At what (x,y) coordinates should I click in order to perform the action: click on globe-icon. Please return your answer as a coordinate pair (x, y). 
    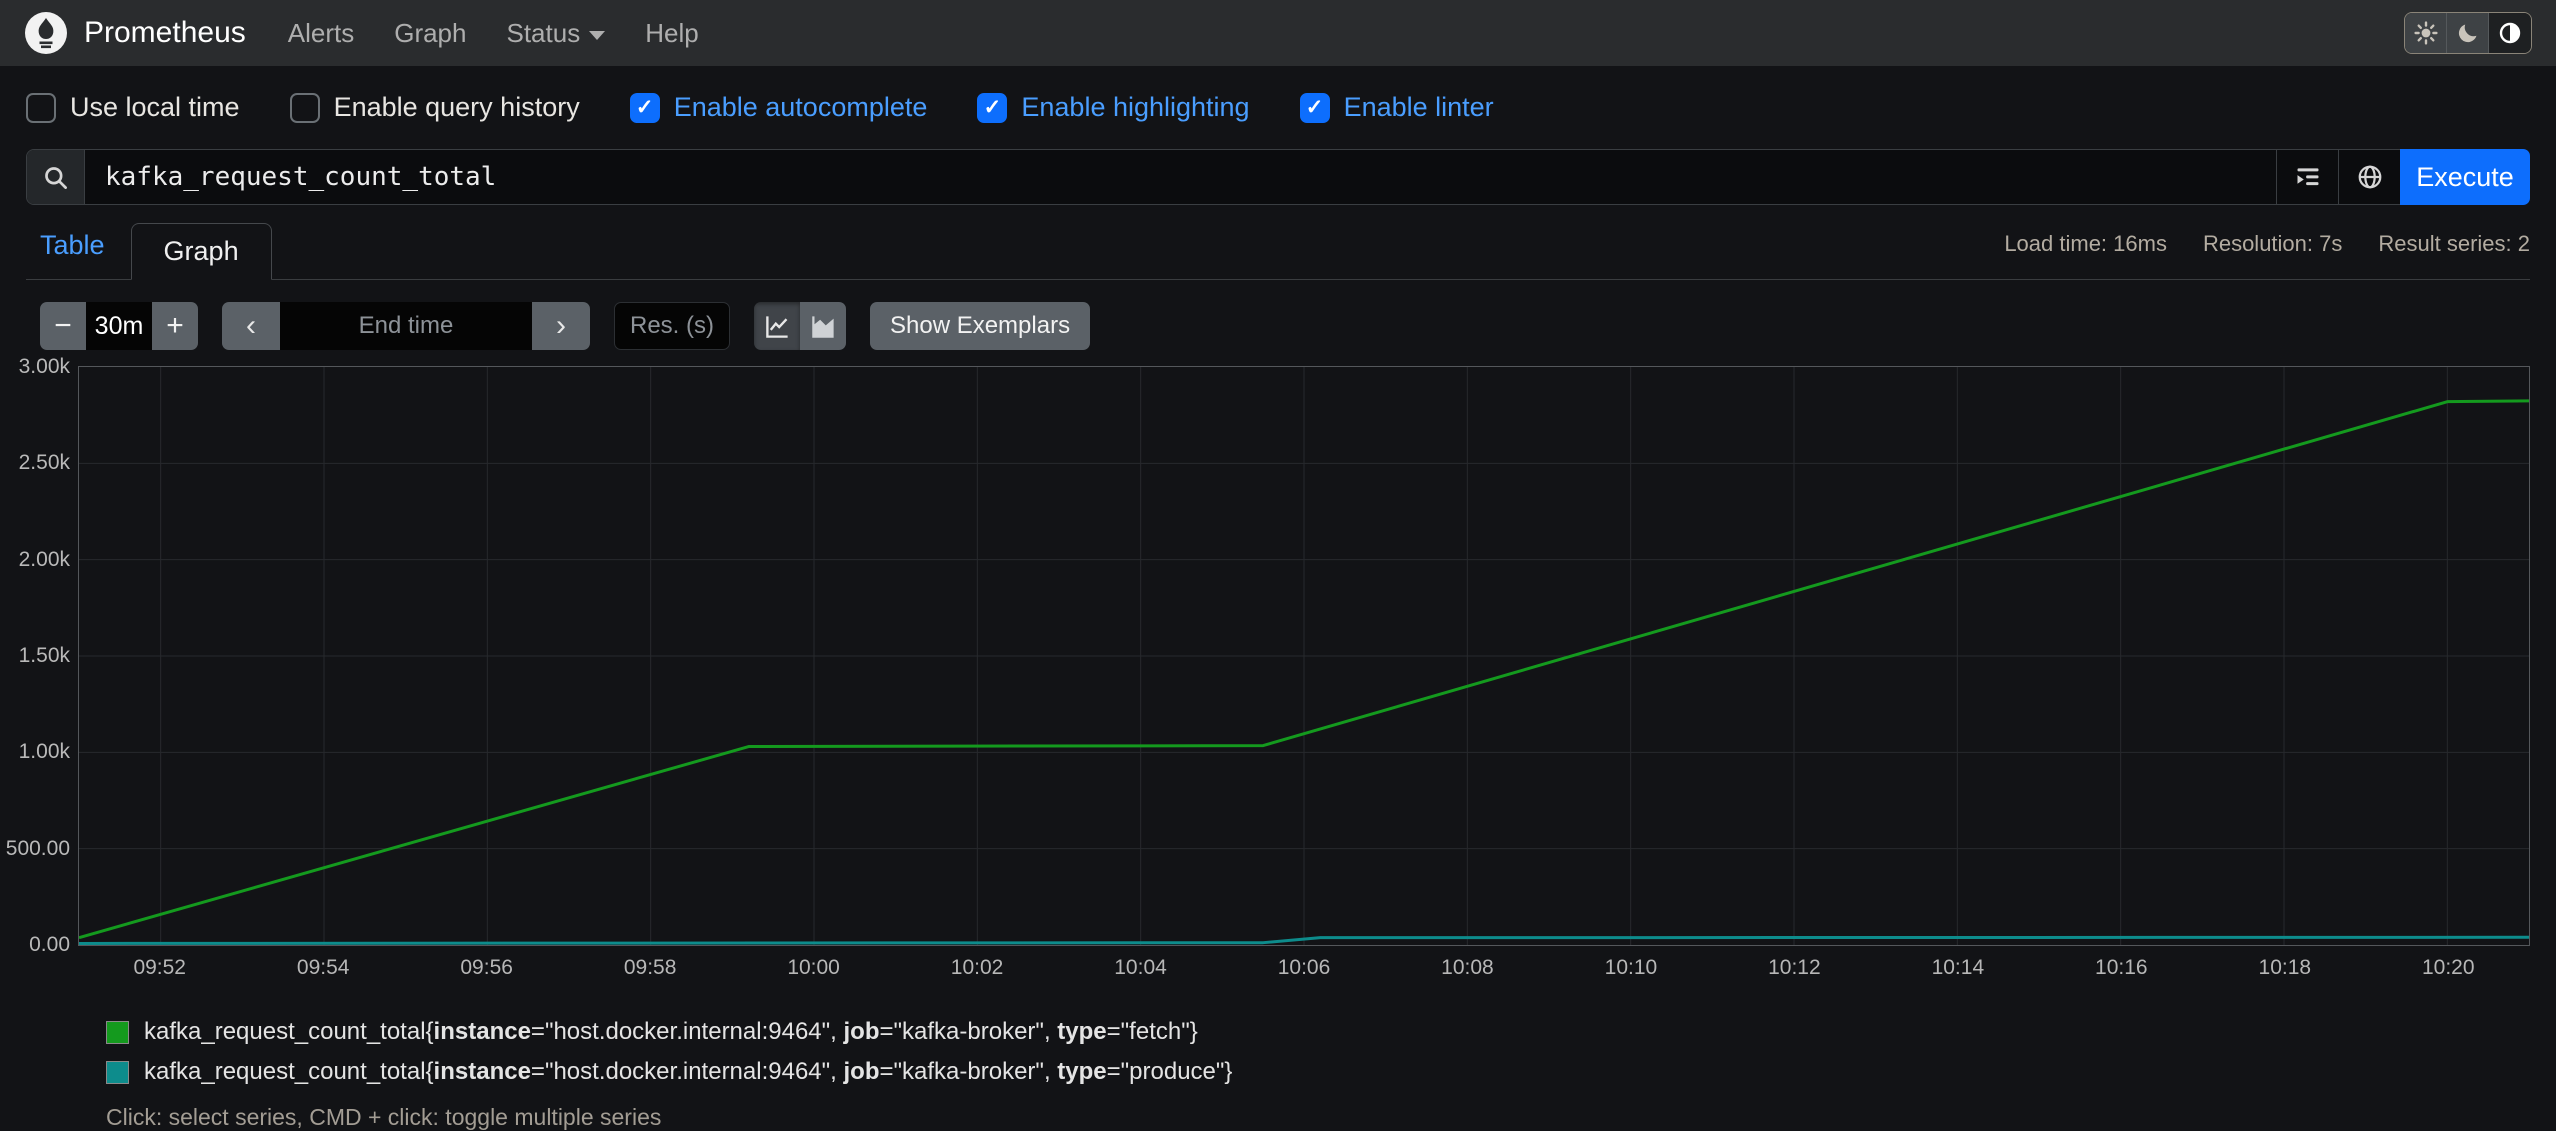
    Looking at the image, I should click on (2369, 177).